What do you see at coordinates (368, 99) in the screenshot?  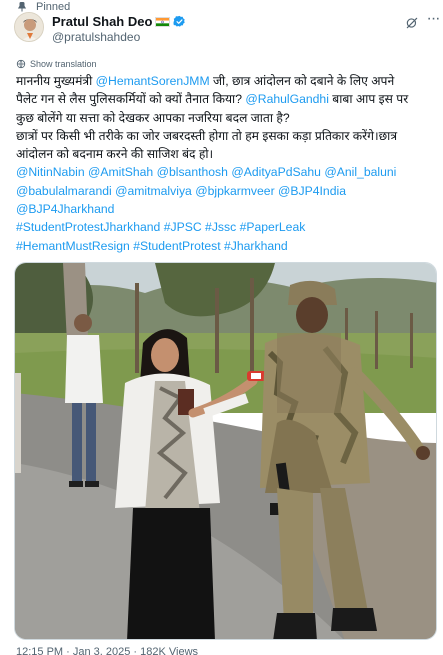 I see `tweet-text-segment: बाबा आप इस पर` at bounding box center [368, 99].